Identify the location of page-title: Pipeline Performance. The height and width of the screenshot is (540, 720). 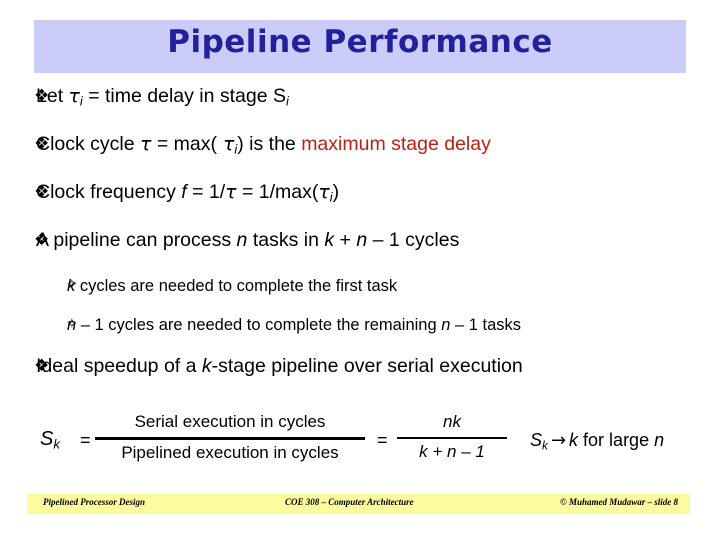
(360, 42).